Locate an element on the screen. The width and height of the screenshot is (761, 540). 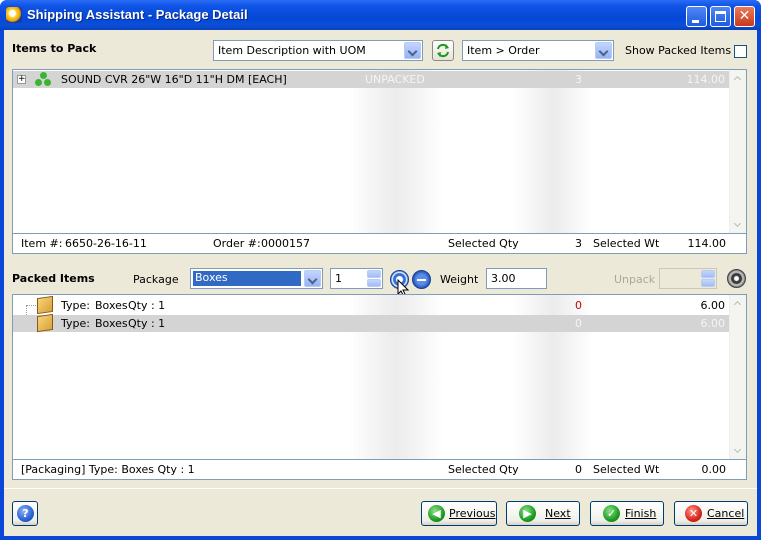
arrow-left-icon: ◀ is located at coordinates (436, 513).